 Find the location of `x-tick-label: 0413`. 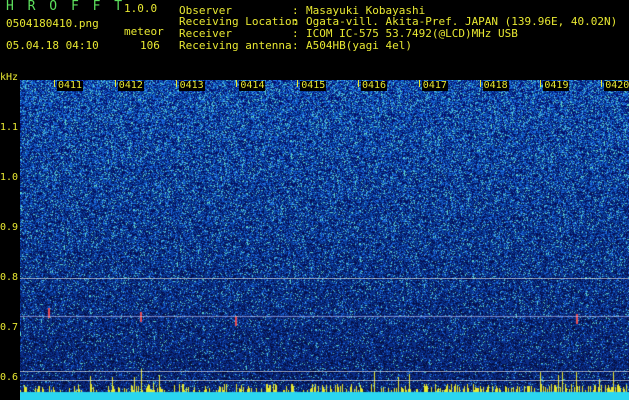

x-tick-label: 0413 is located at coordinates (191, 85).